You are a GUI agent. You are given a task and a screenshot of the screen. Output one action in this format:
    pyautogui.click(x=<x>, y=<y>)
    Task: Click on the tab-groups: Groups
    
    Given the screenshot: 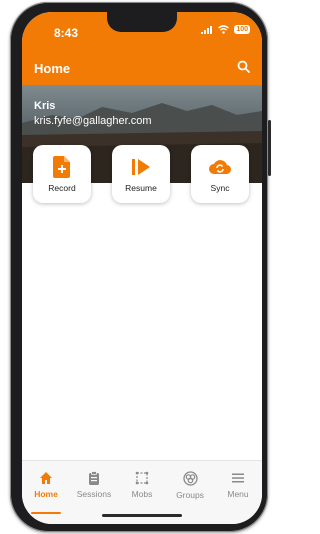 What is the action you would take?
    pyautogui.click(x=190, y=485)
    